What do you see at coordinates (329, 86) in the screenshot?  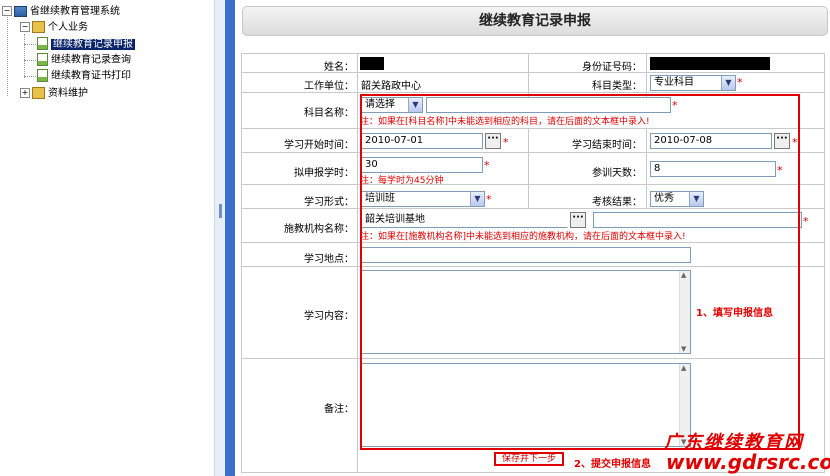 I see `workunit-label: 工作单位：` at bounding box center [329, 86].